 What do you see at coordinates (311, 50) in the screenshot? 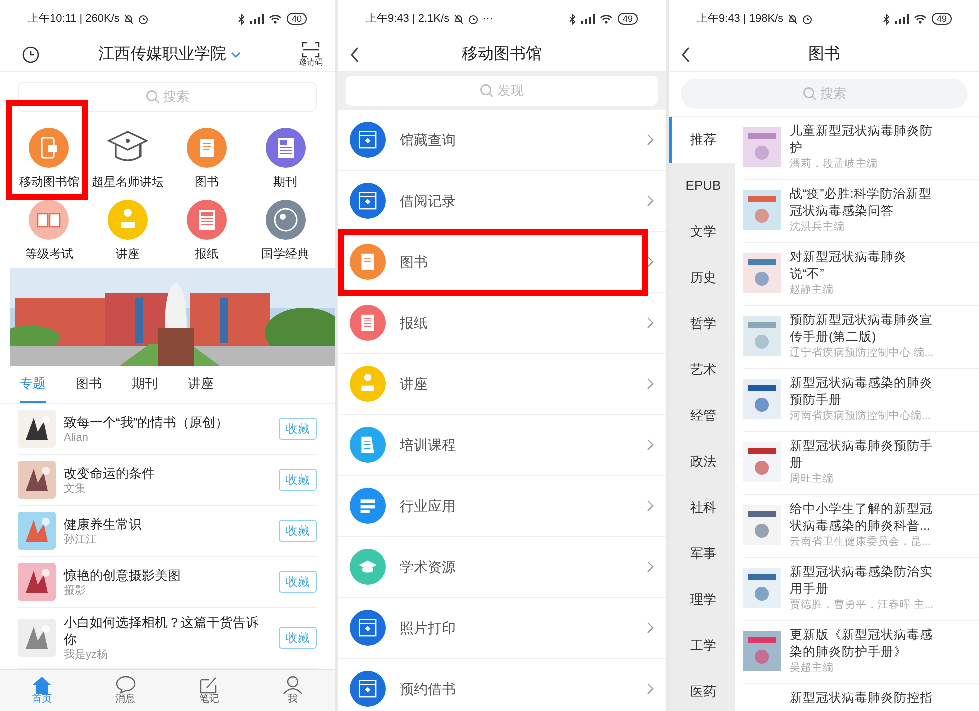
I see `scan-icon` at bounding box center [311, 50].